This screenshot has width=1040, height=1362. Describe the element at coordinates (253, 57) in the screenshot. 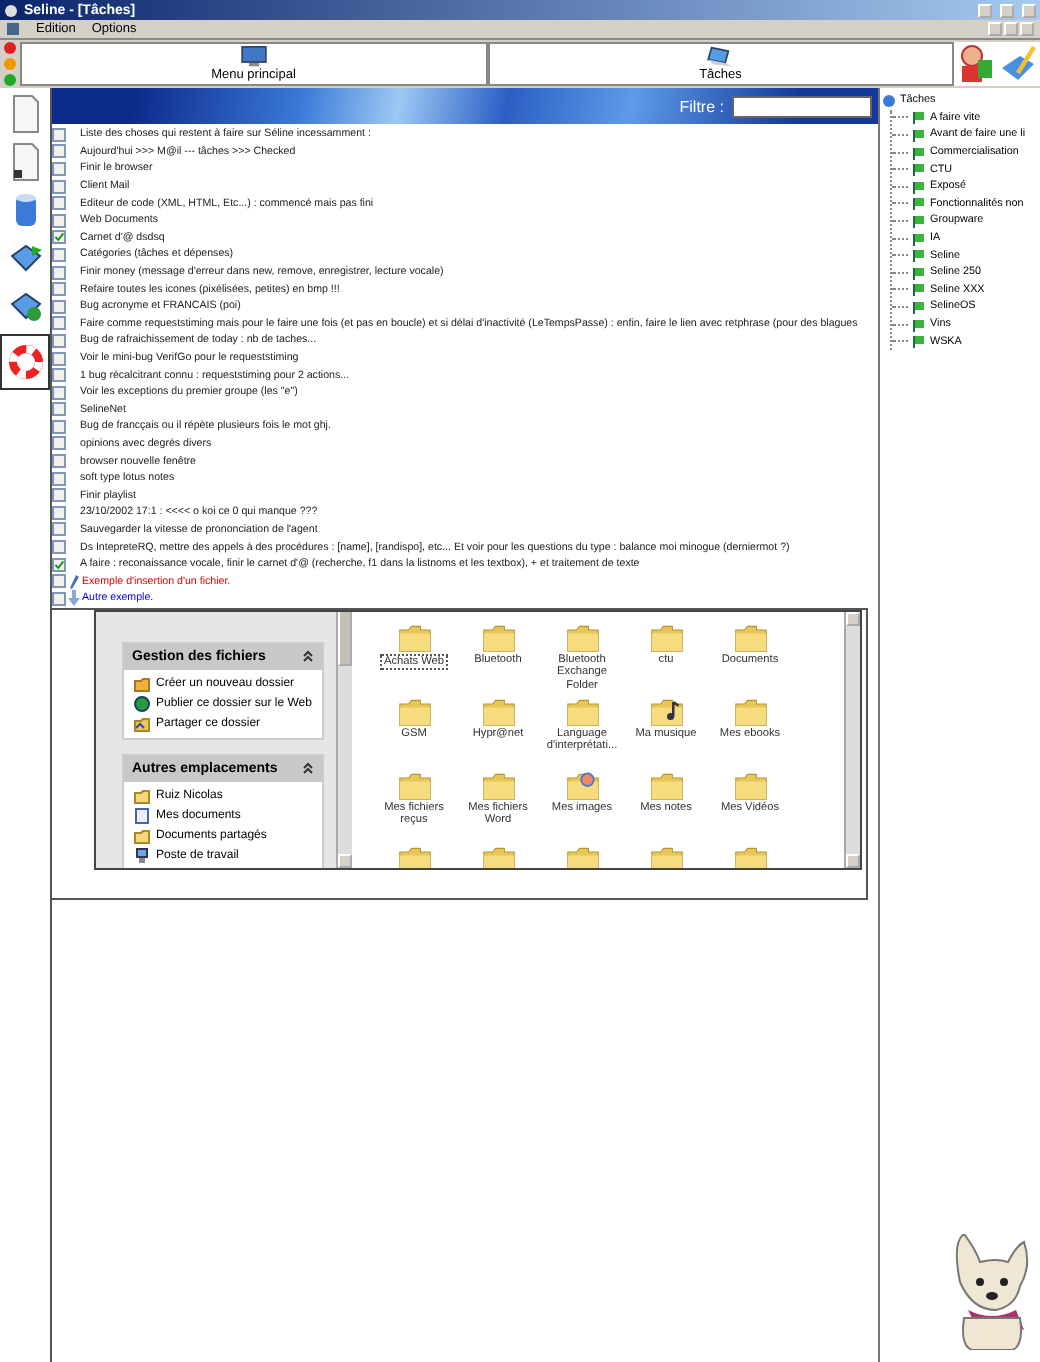

I see `monitor-icon` at that location.